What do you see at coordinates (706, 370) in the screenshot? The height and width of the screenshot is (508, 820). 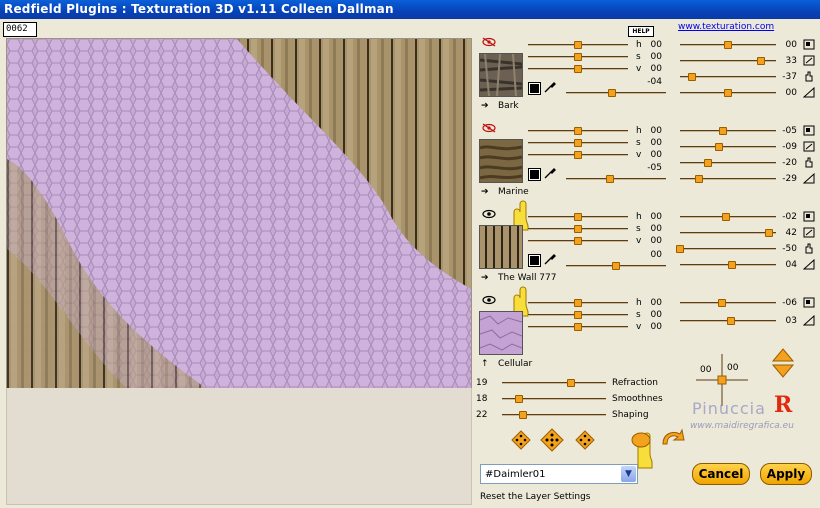 I see `crosshair-x-value: 00` at bounding box center [706, 370].